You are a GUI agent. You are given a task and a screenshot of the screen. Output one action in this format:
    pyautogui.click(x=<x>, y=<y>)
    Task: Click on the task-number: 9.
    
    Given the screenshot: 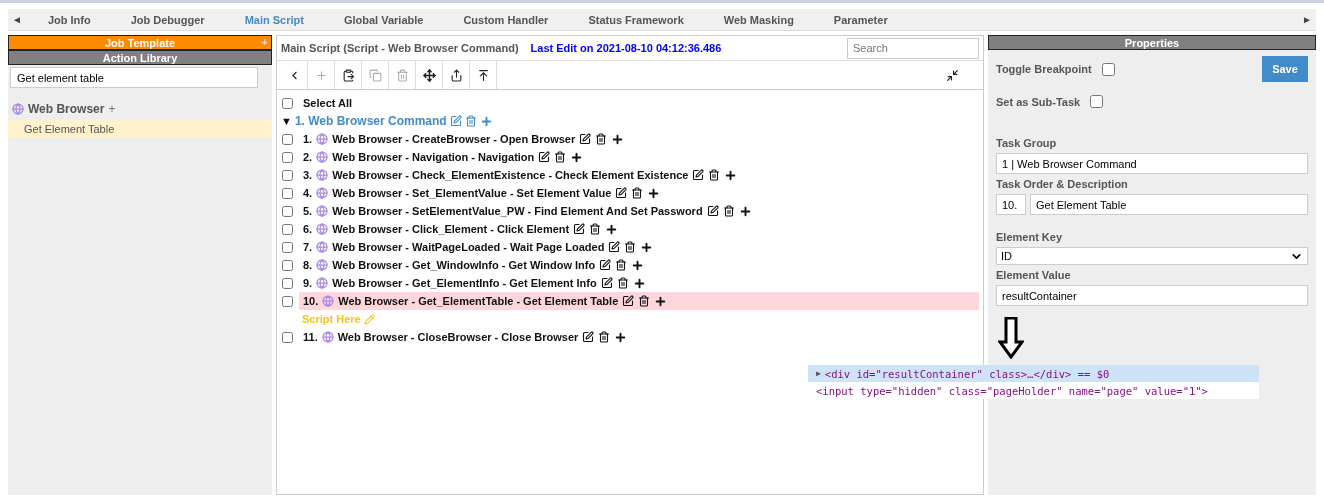 What is the action you would take?
    pyautogui.click(x=308, y=283)
    